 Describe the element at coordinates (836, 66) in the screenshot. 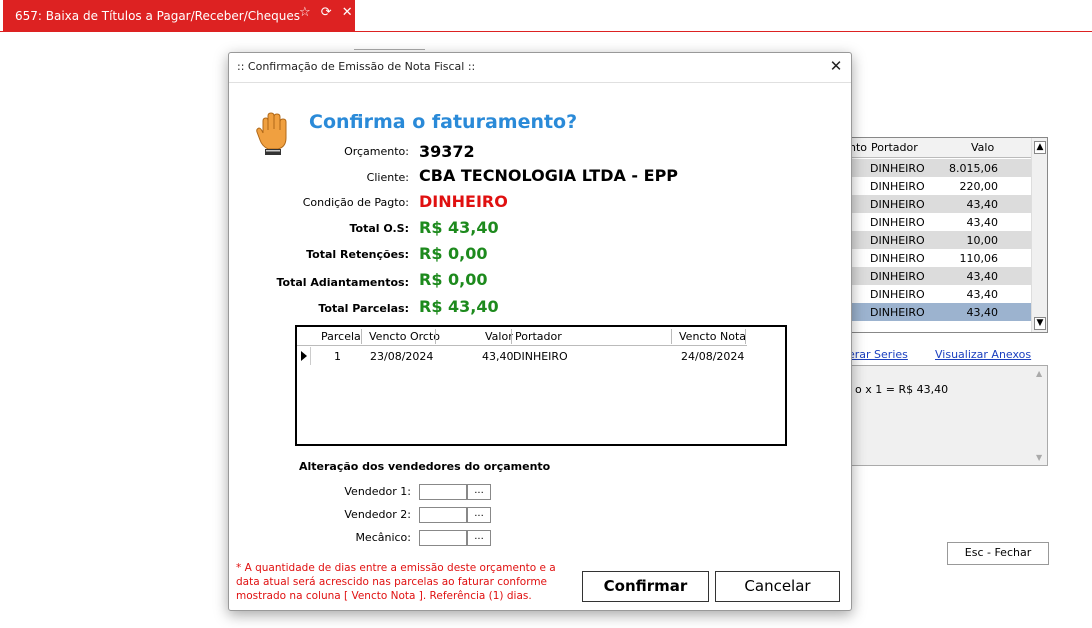

I see `close-icon: ✕` at that location.